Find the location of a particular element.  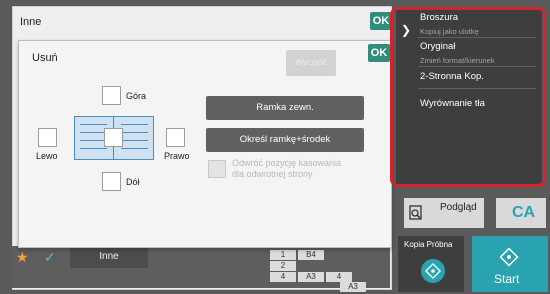

bottom-label: Dół is located at coordinates (133, 182).